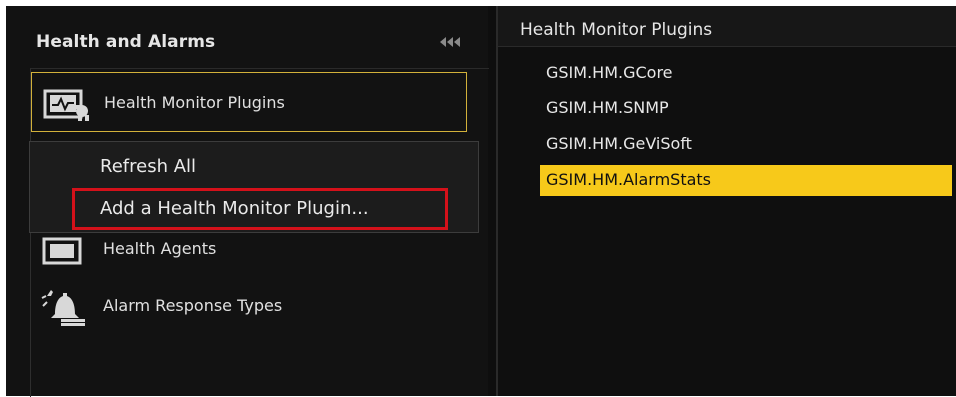  I want to click on menu-item-label: Refresh All, so click(148, 166).